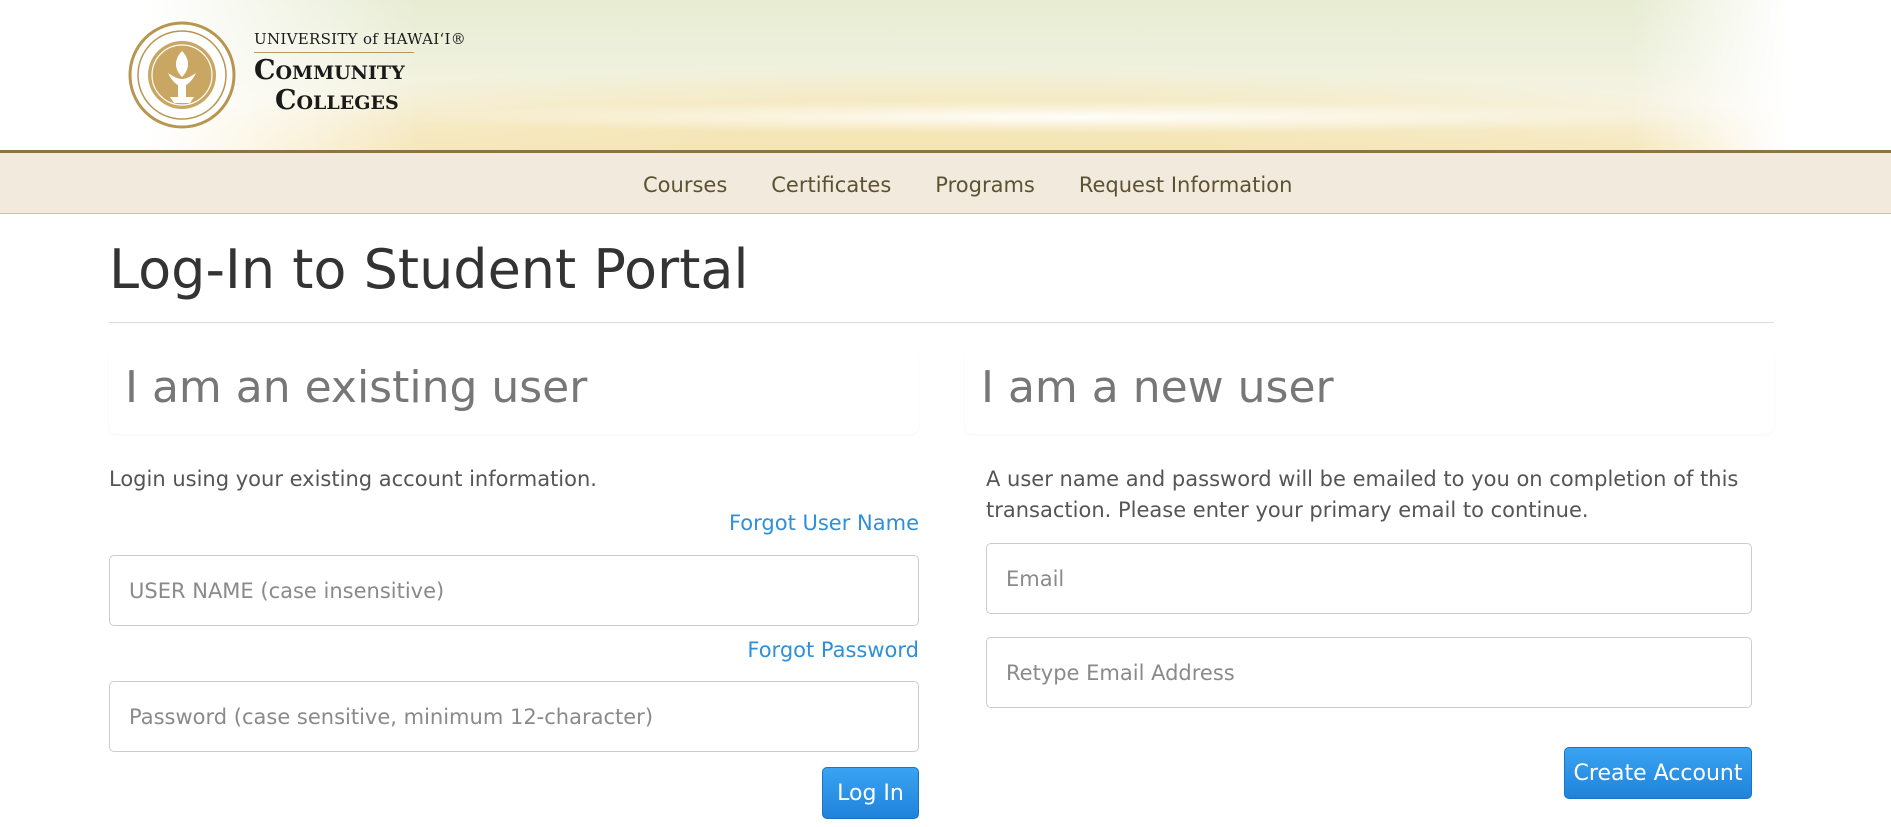  Describe the element at coordinates (329, 70) in the screenshot. I see `brand-line-community: Community` at that location.